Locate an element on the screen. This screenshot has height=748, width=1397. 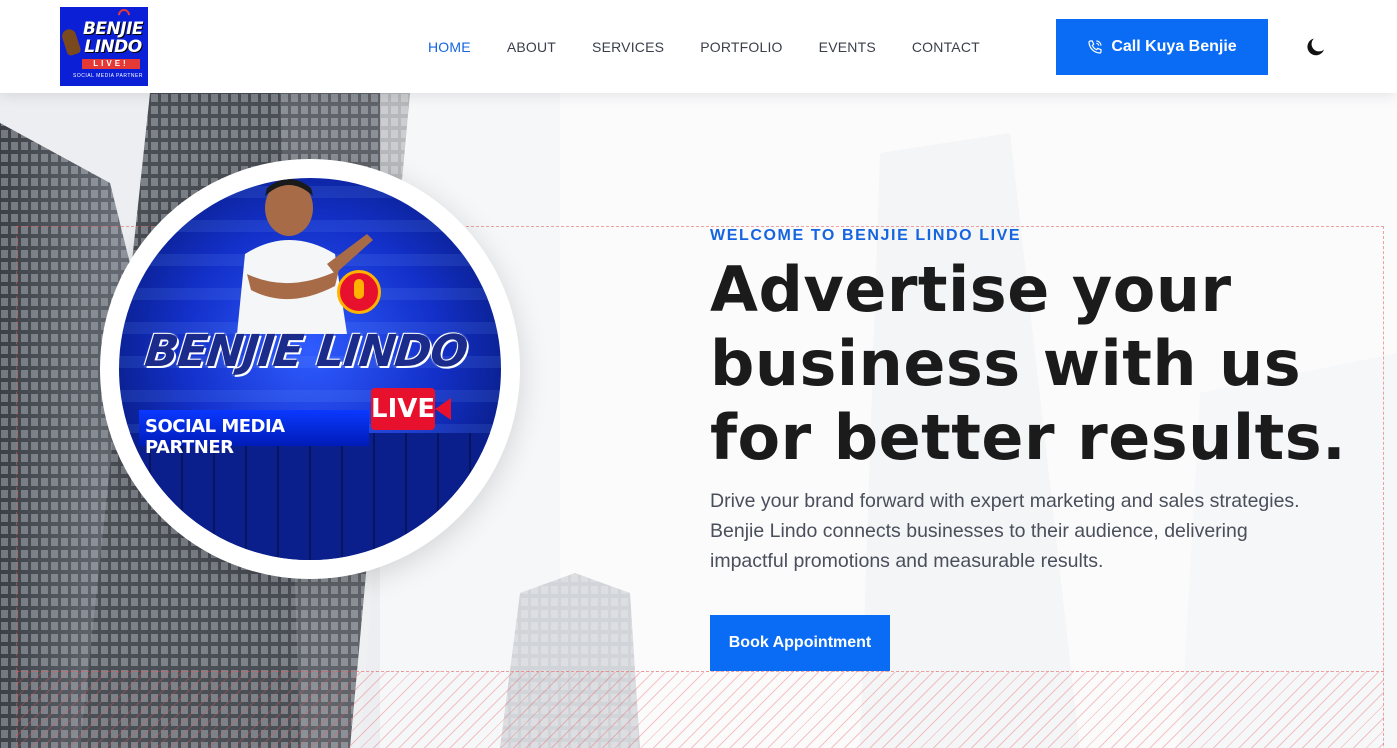
nav-home: HOME is located at coordinates (449, 47).